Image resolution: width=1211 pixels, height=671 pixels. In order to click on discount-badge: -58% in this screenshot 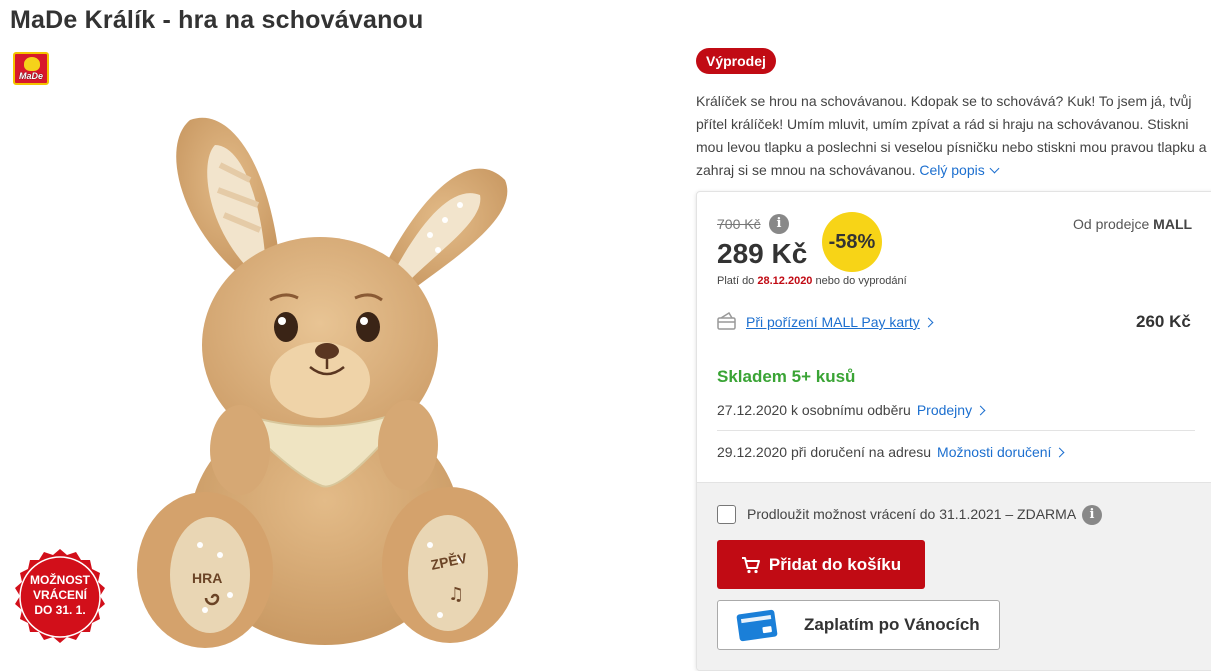, I will do `click(852, 242)`.